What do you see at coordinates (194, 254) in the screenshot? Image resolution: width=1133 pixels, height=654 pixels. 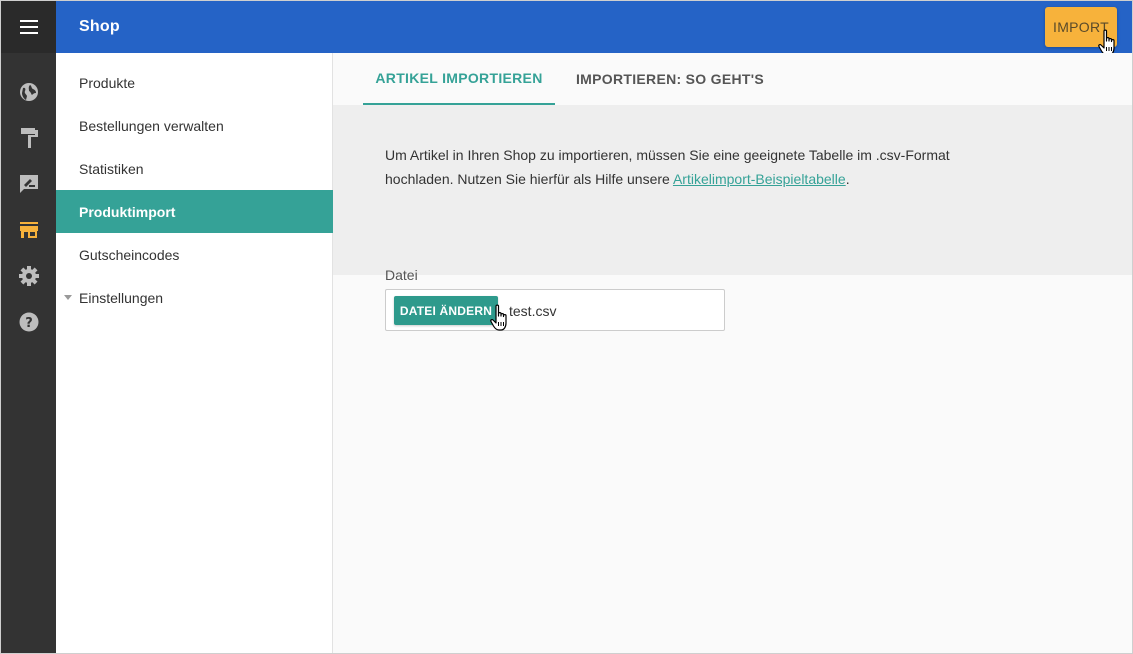 I see `sidebar-item-gutscheincodes: Gutscheincodes` at bounding box center [194, 254].